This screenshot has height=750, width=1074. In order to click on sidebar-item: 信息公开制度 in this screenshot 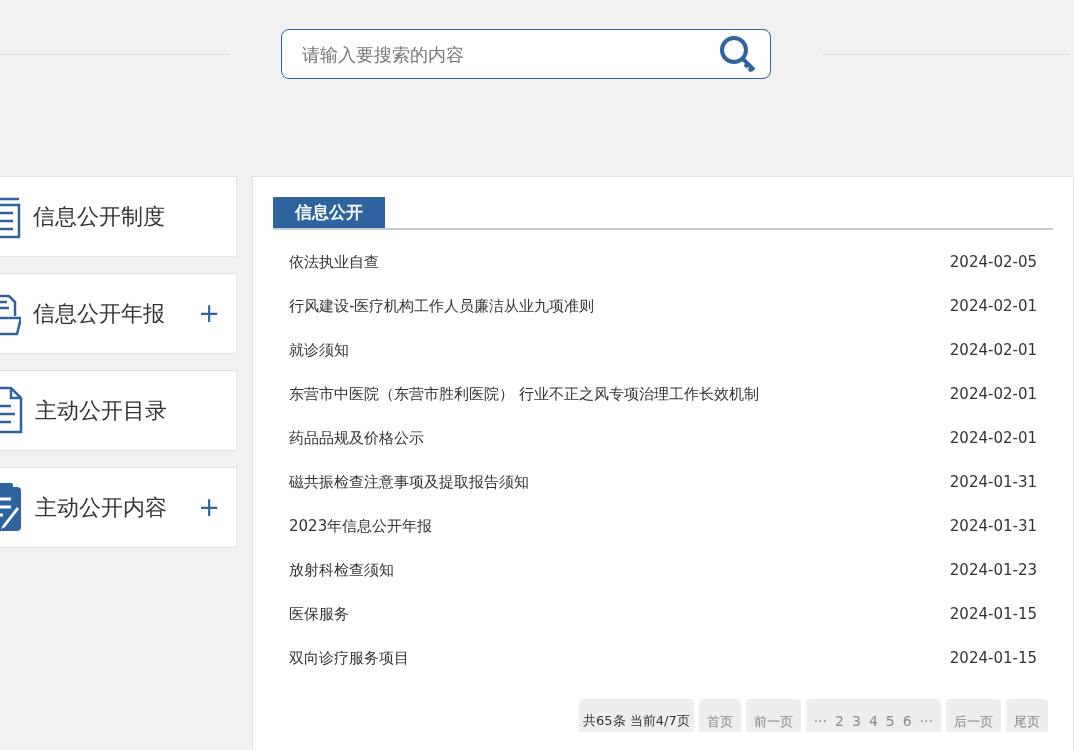, I will do `click(118, 216)`.